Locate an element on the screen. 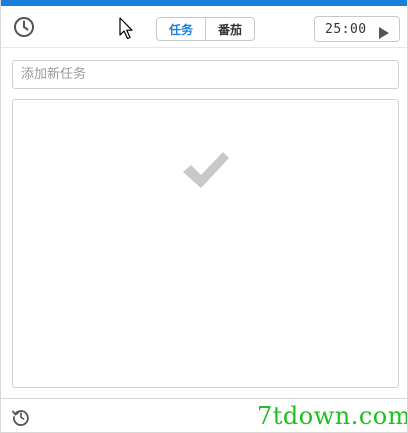  timer-button: 25:00 is located at coordinates (357, 29).